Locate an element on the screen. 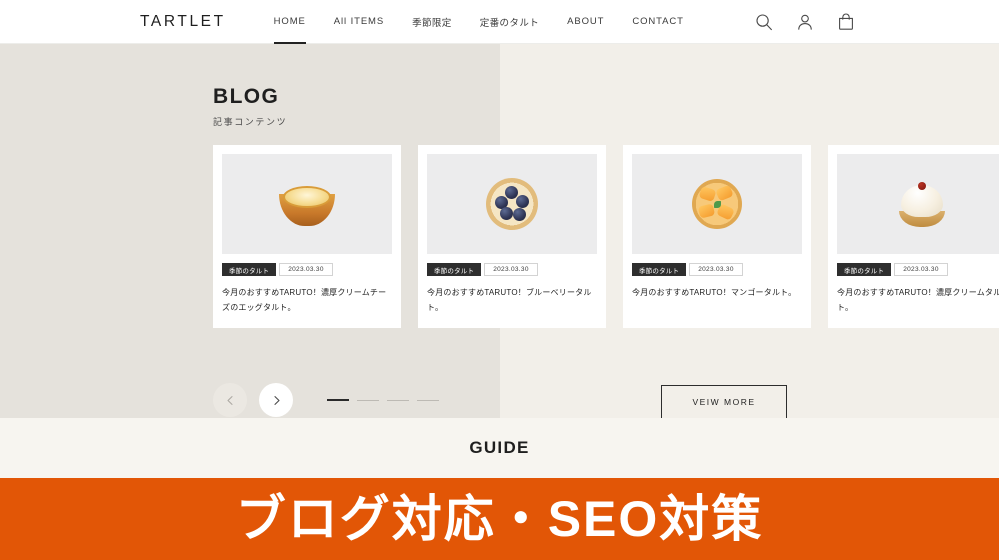 Image resolution: width=999 pixels, height=560 pixels. carousel-next-button is located at coordinates (276, 400).